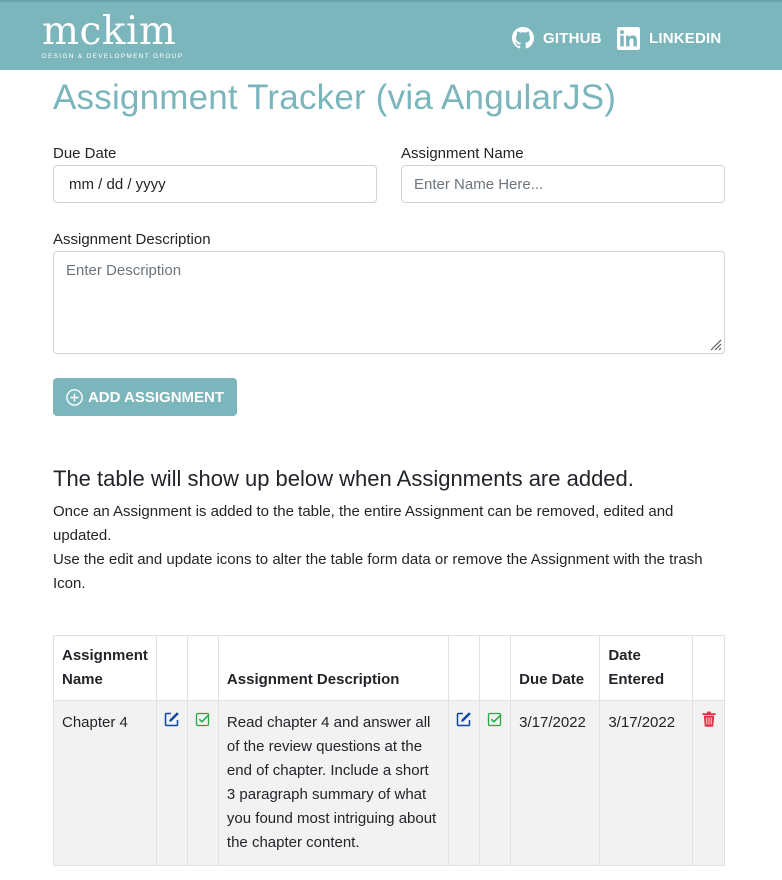 Image resolution: width=782 pixels, height=880 pixels. I want to click on add-assignment-button: ADD ASSIGNMENT, so click(145, 397).